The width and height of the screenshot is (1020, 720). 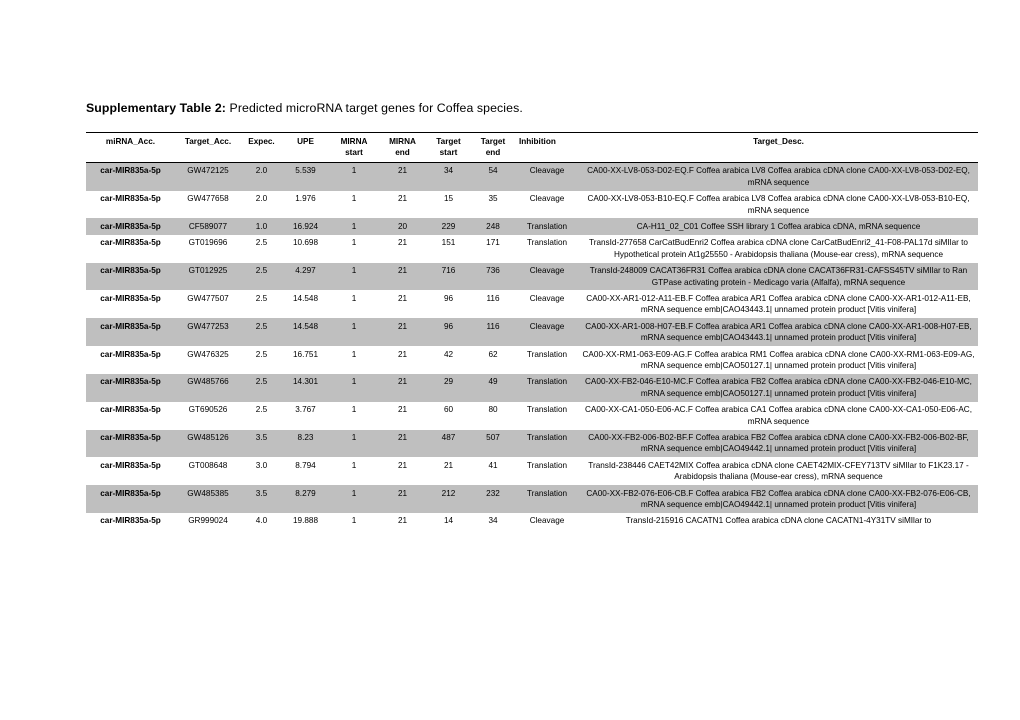 What do you see at coordinates (448, 332) in the screenshot?
I see `cell-target-start: 96` at bounding box center [448, 332].